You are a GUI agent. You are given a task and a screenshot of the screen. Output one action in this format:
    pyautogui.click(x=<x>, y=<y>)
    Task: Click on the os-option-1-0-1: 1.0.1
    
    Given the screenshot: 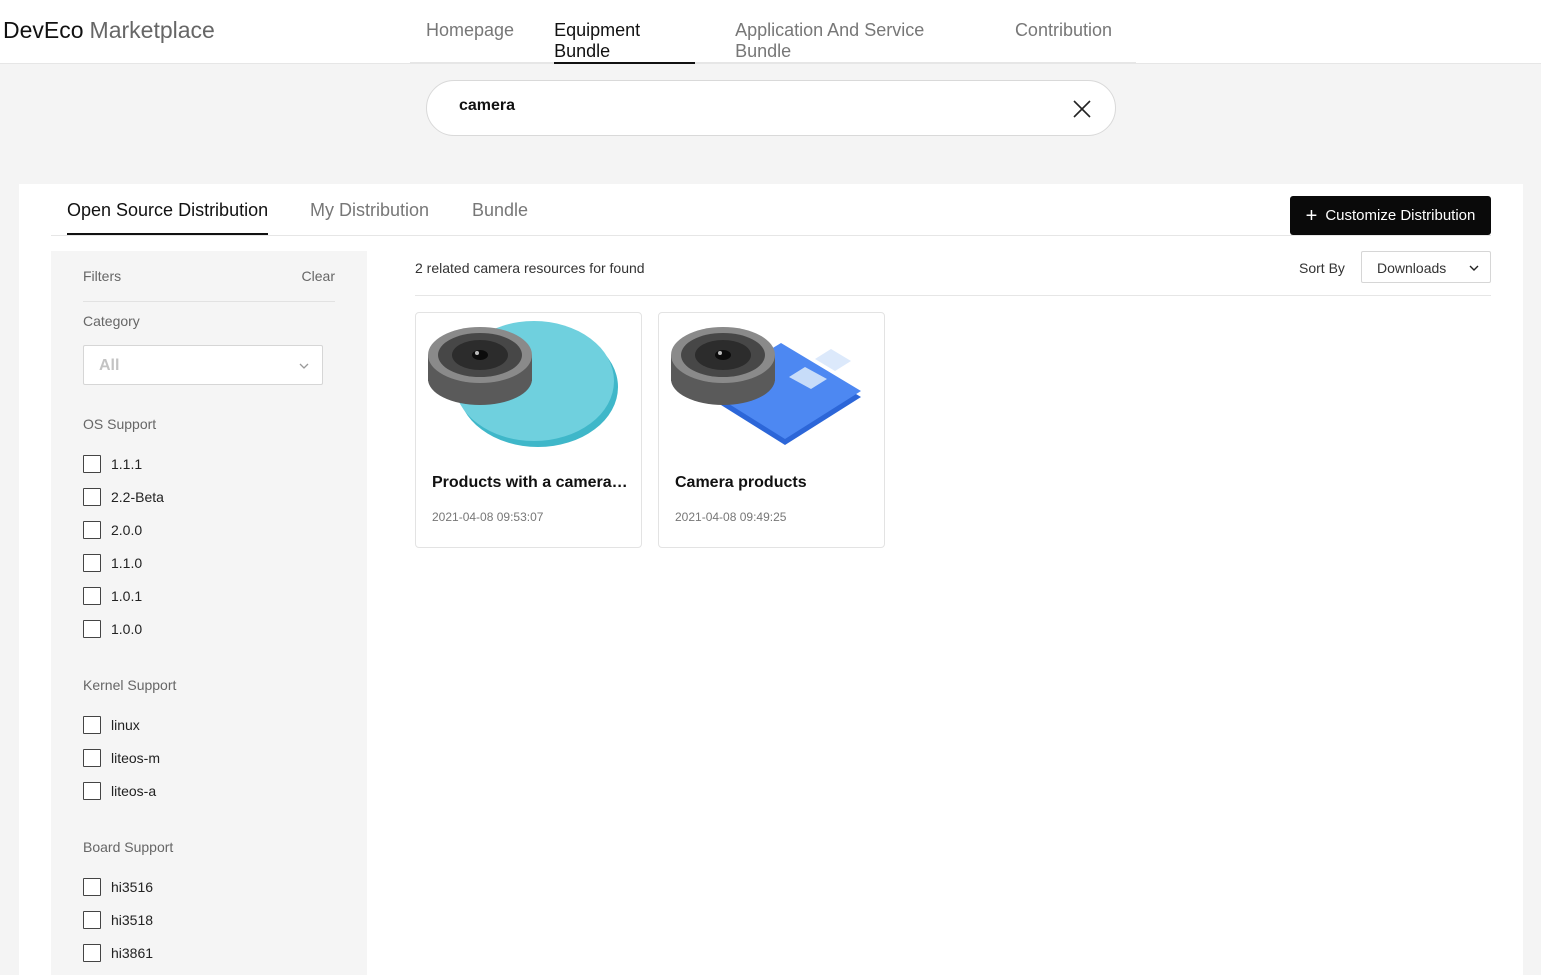 What is the action you would take?
    pyautogui.click(x=112, y=596)
    